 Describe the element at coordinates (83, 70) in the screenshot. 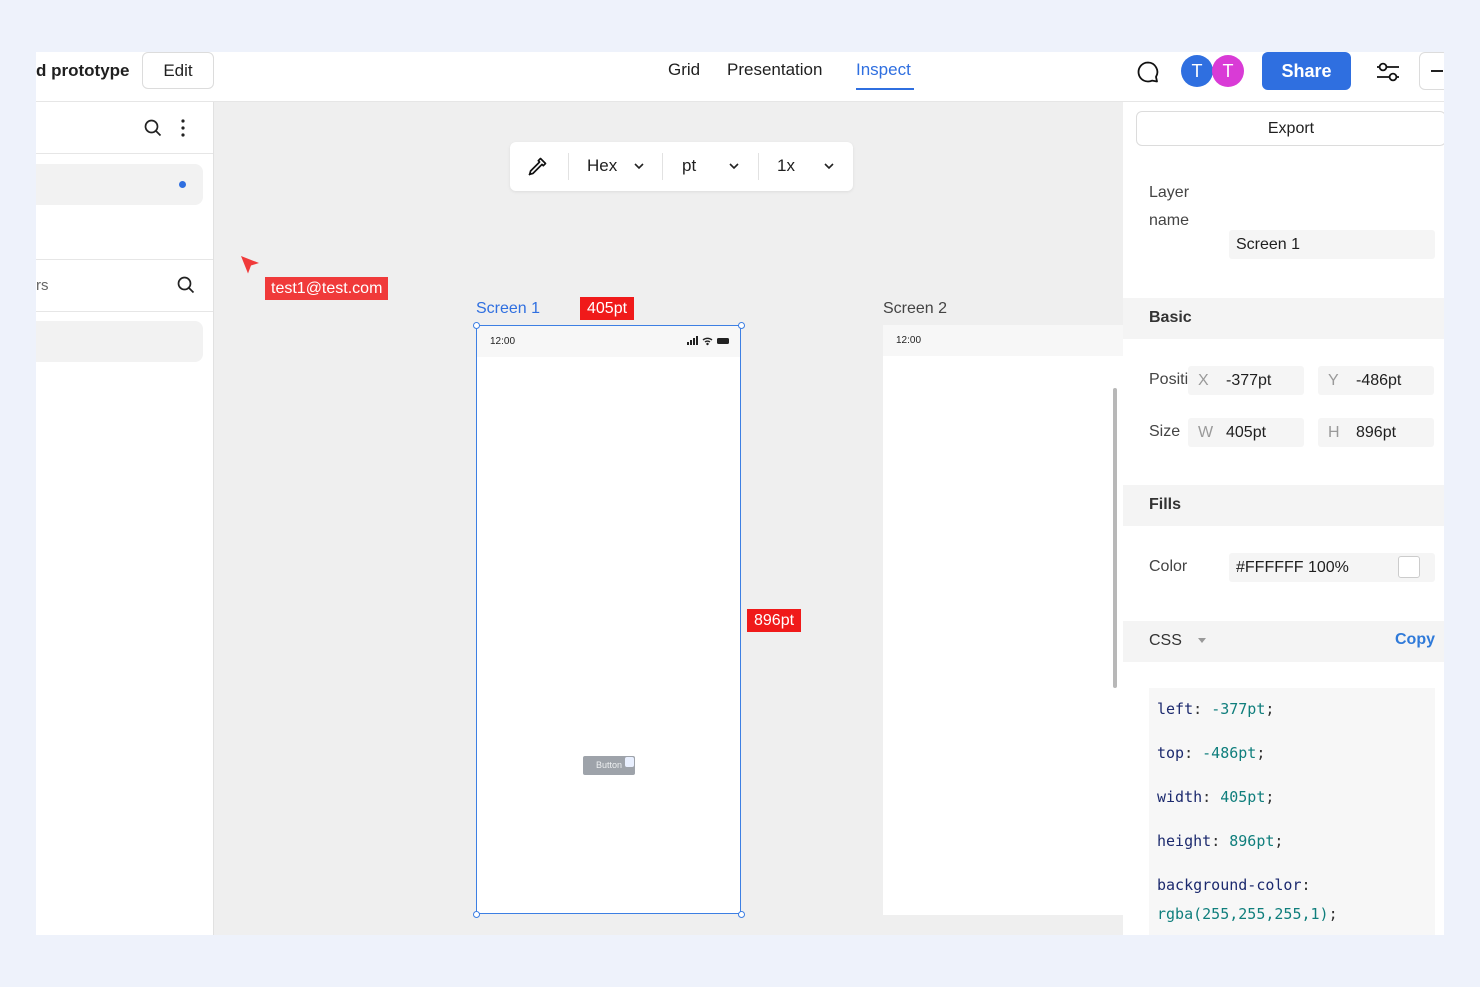

I see `project-title: d prototype` at that location.